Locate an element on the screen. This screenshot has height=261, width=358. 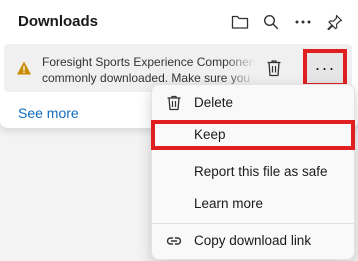
menu-item-keep: Keep is located at coordinates (253, 135).